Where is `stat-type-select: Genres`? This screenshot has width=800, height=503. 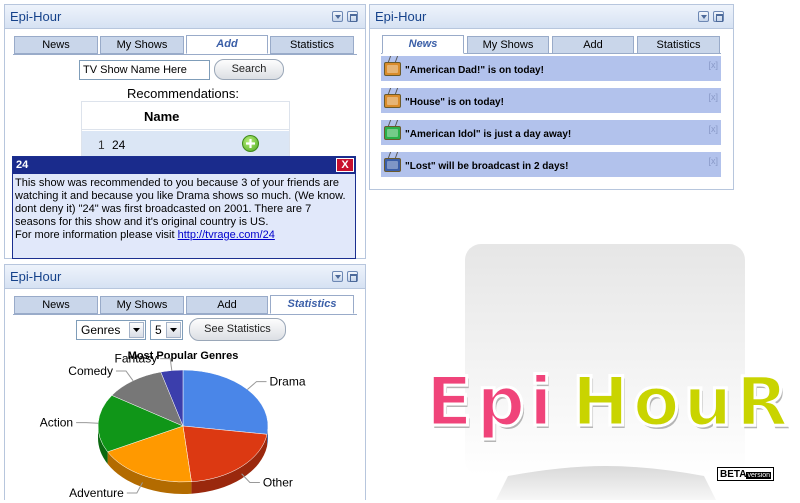 stat-type-select: Genres is located at coordinates (111, 330).